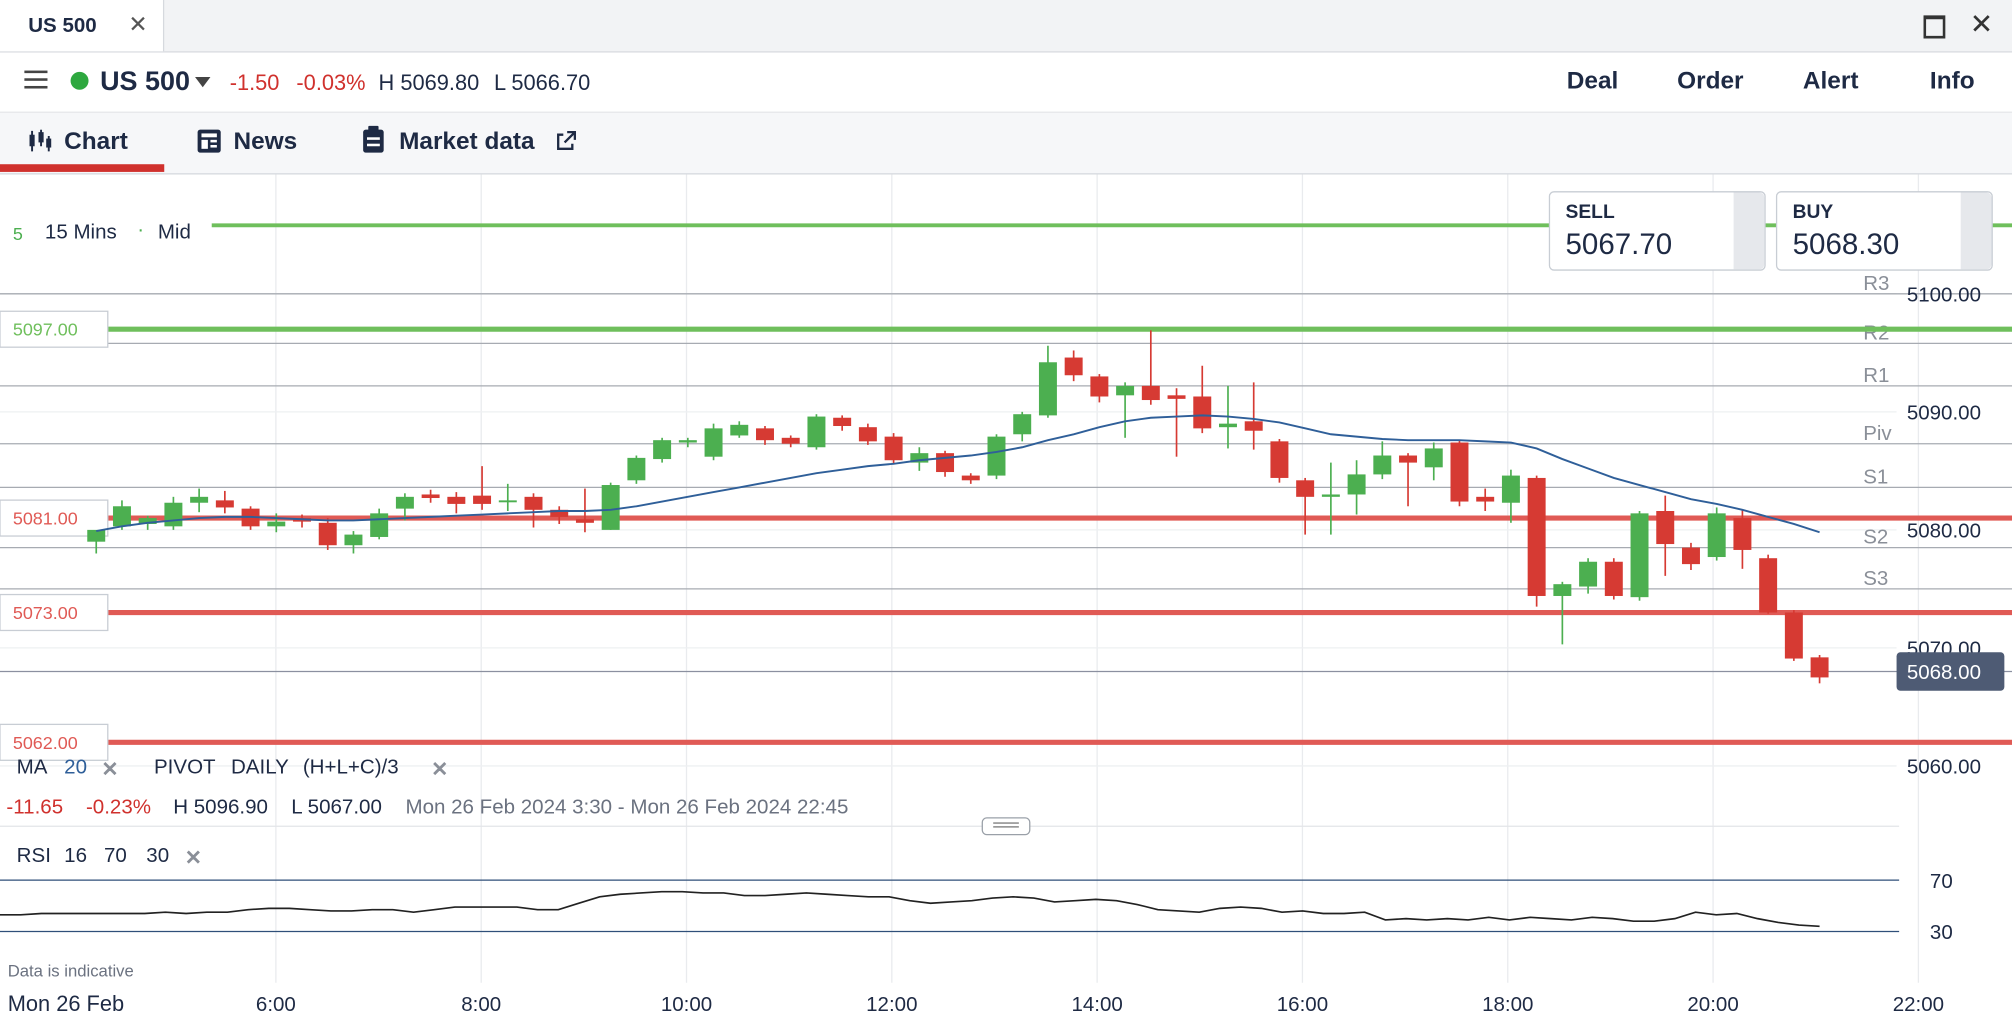  I want to click on chevron-down-icon, so click(203, 82).